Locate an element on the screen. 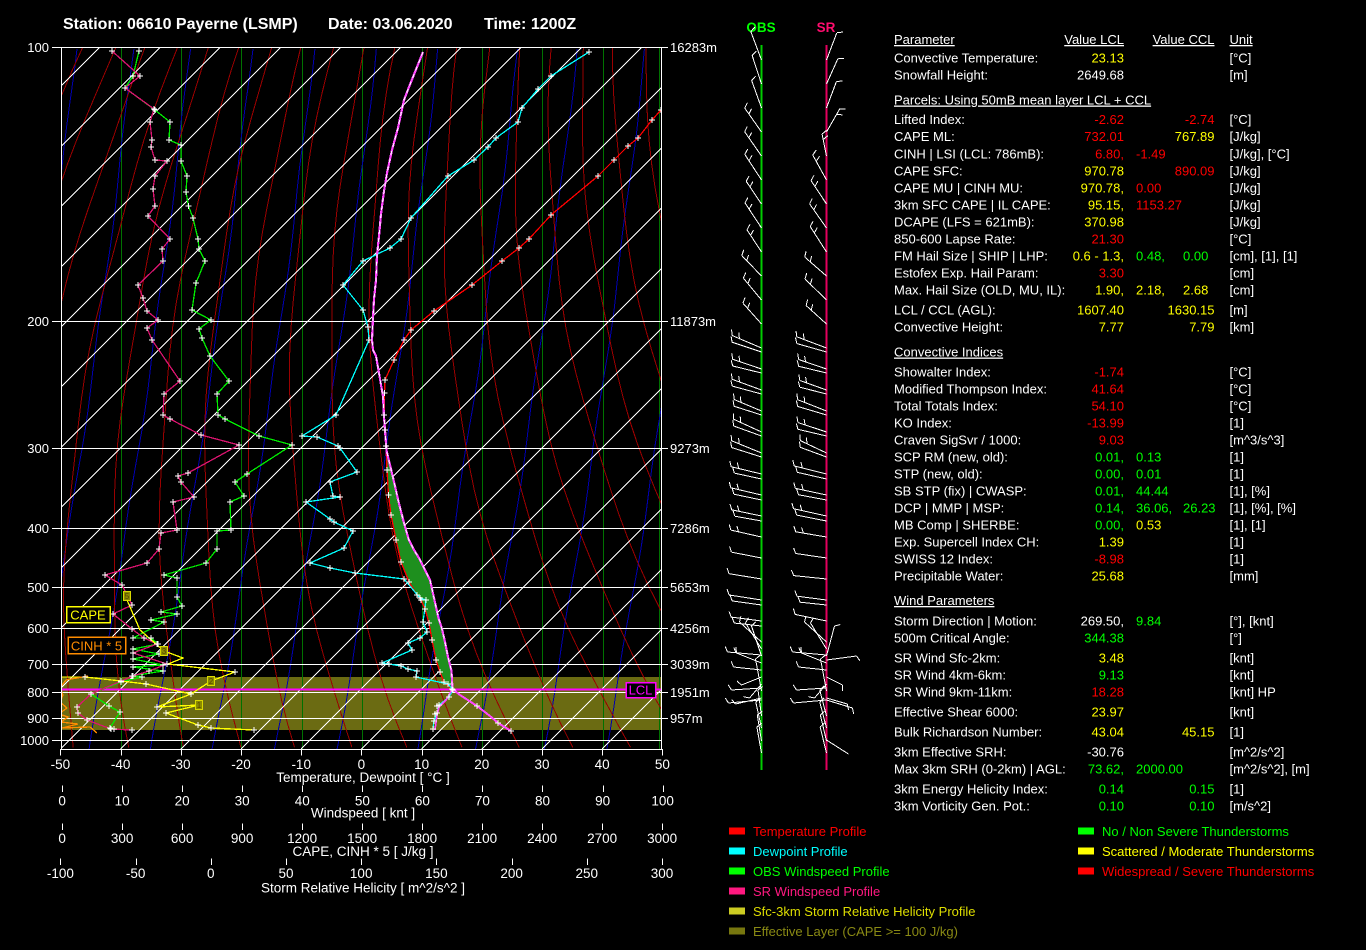 Image resolution: width=1366 pixels, height=950 pixels. svg-text: 700 is located at coordinates (38, 664).